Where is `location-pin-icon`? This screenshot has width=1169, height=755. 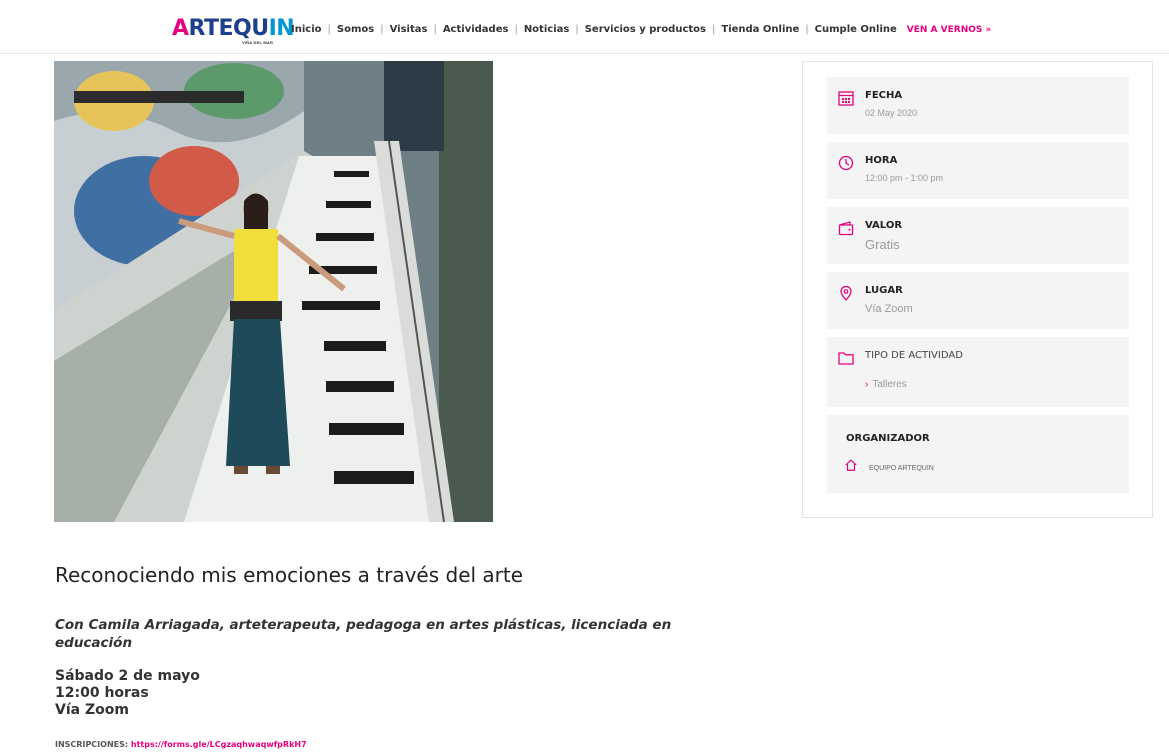
location-pin-icon is located at coordinates (846, 293).